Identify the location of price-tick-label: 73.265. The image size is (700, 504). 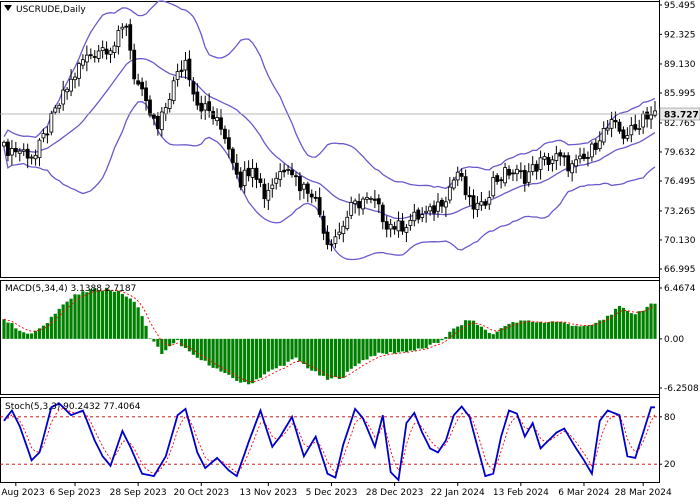
(680, 212).